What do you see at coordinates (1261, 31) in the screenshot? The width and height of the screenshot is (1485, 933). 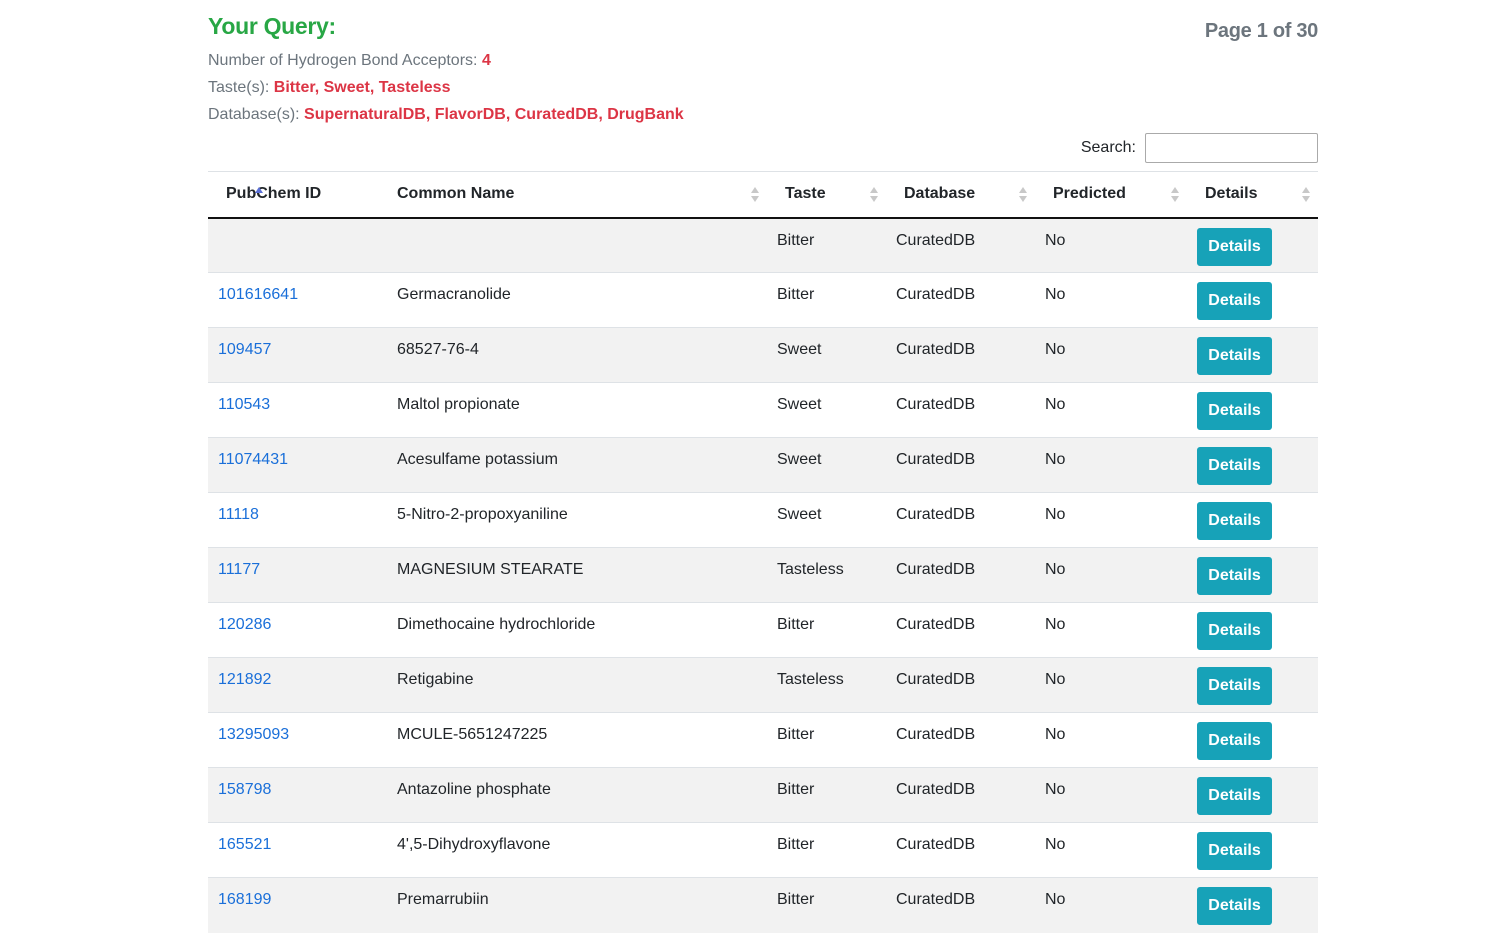 I see `page-indicator: Page 1 of 30` at bounding box center [1261, 31].